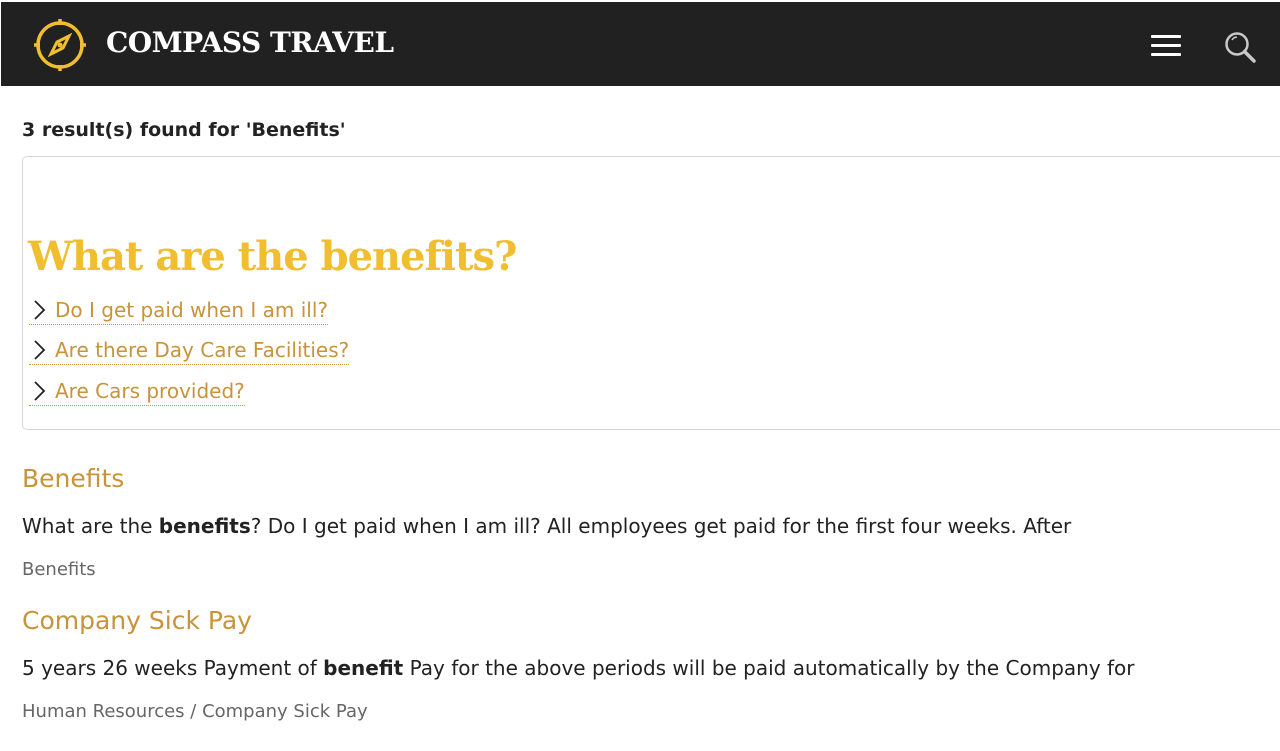 The width and height of the screenshot is (1280, 751). Describe the element at coordinates (60, 45) in the screenshot. I see `compass-icon` at that location.